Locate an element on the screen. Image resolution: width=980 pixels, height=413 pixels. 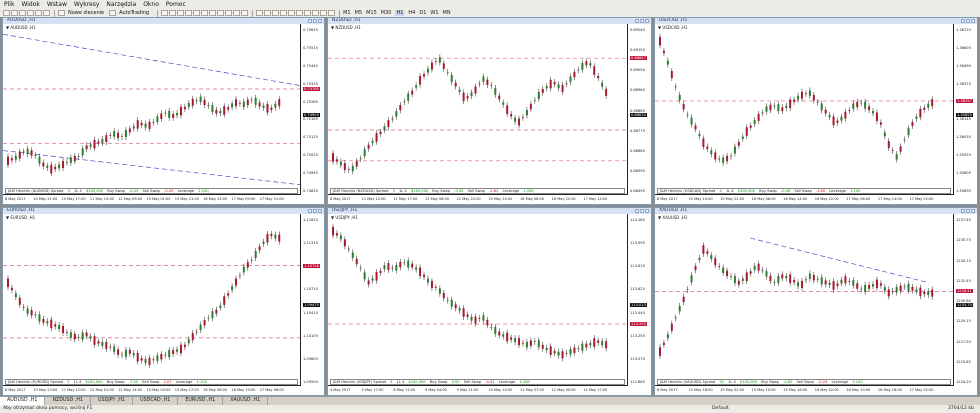
tile-icon is located at coordinates (205, 13).